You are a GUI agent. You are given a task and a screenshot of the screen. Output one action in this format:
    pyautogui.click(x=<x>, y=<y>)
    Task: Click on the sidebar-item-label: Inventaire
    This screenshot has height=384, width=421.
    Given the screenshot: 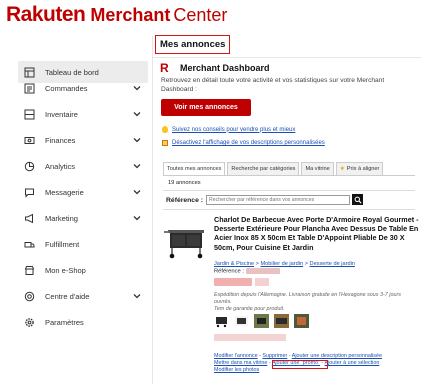 What is the action you would take?
    pyautogui.click(x=61, y=114)
    